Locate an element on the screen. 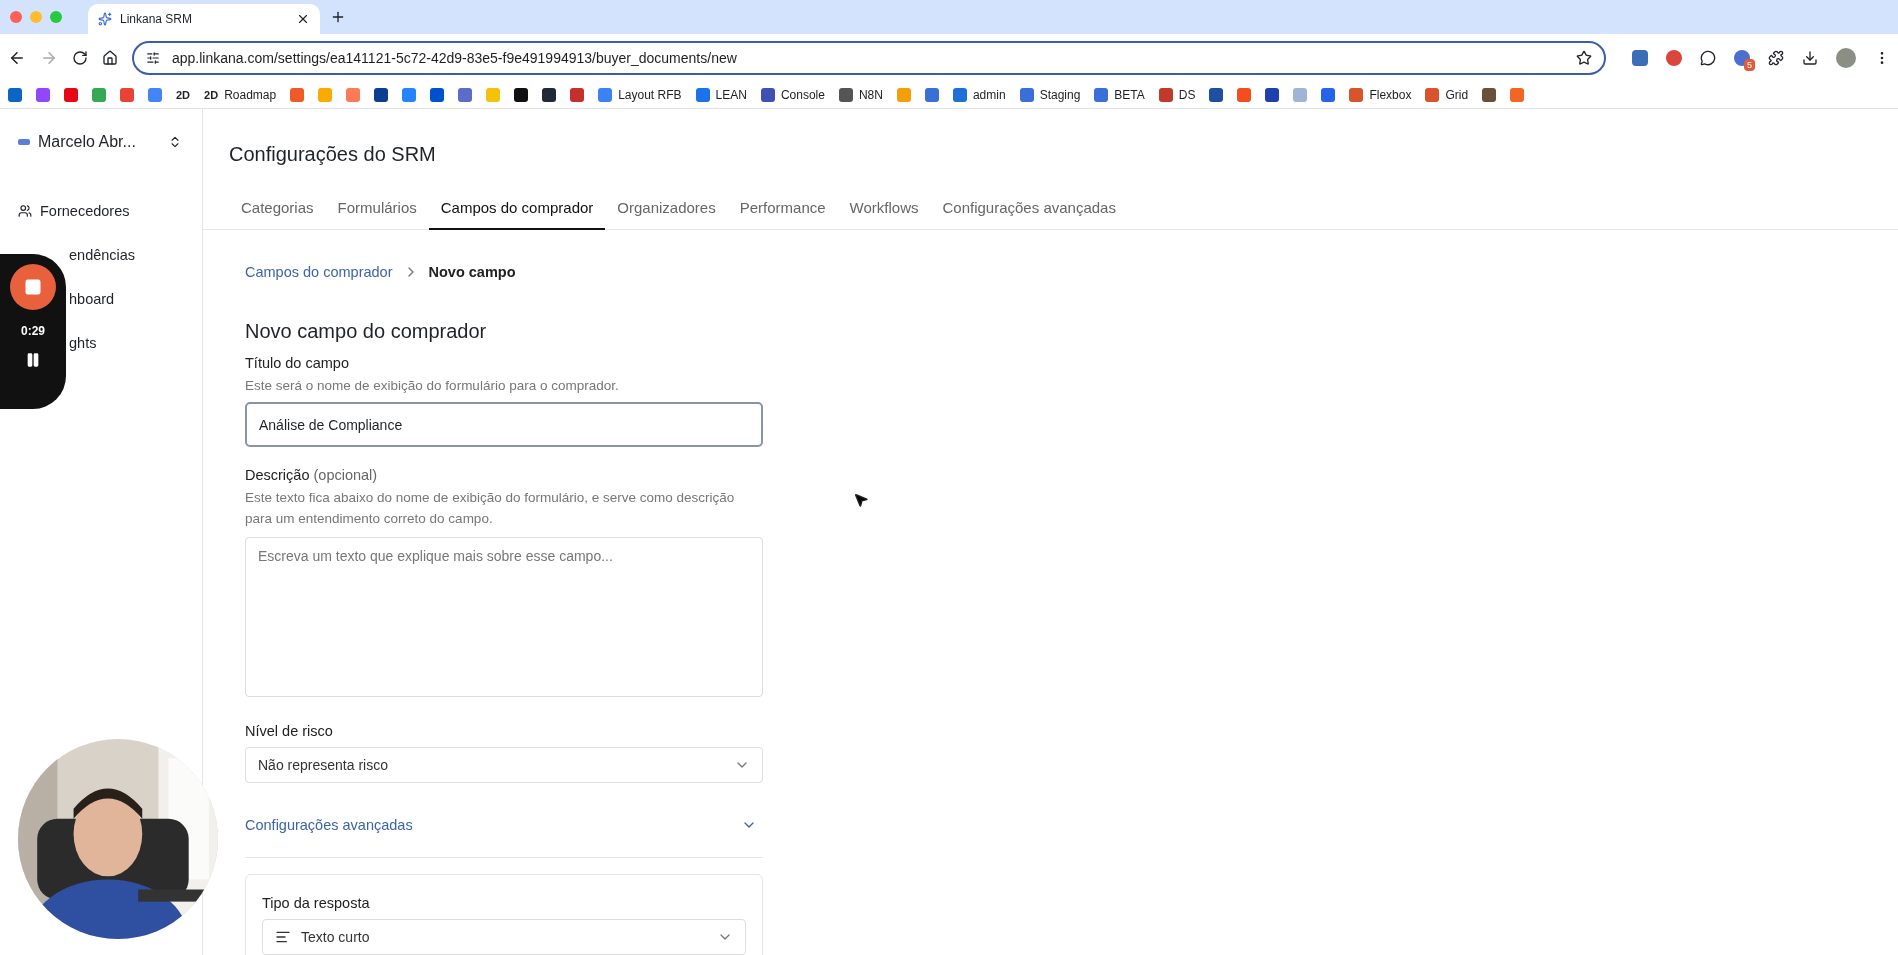 This screenshot has width=1898, height=955. settings-tab: Performance is located at coordinates (782, 214).